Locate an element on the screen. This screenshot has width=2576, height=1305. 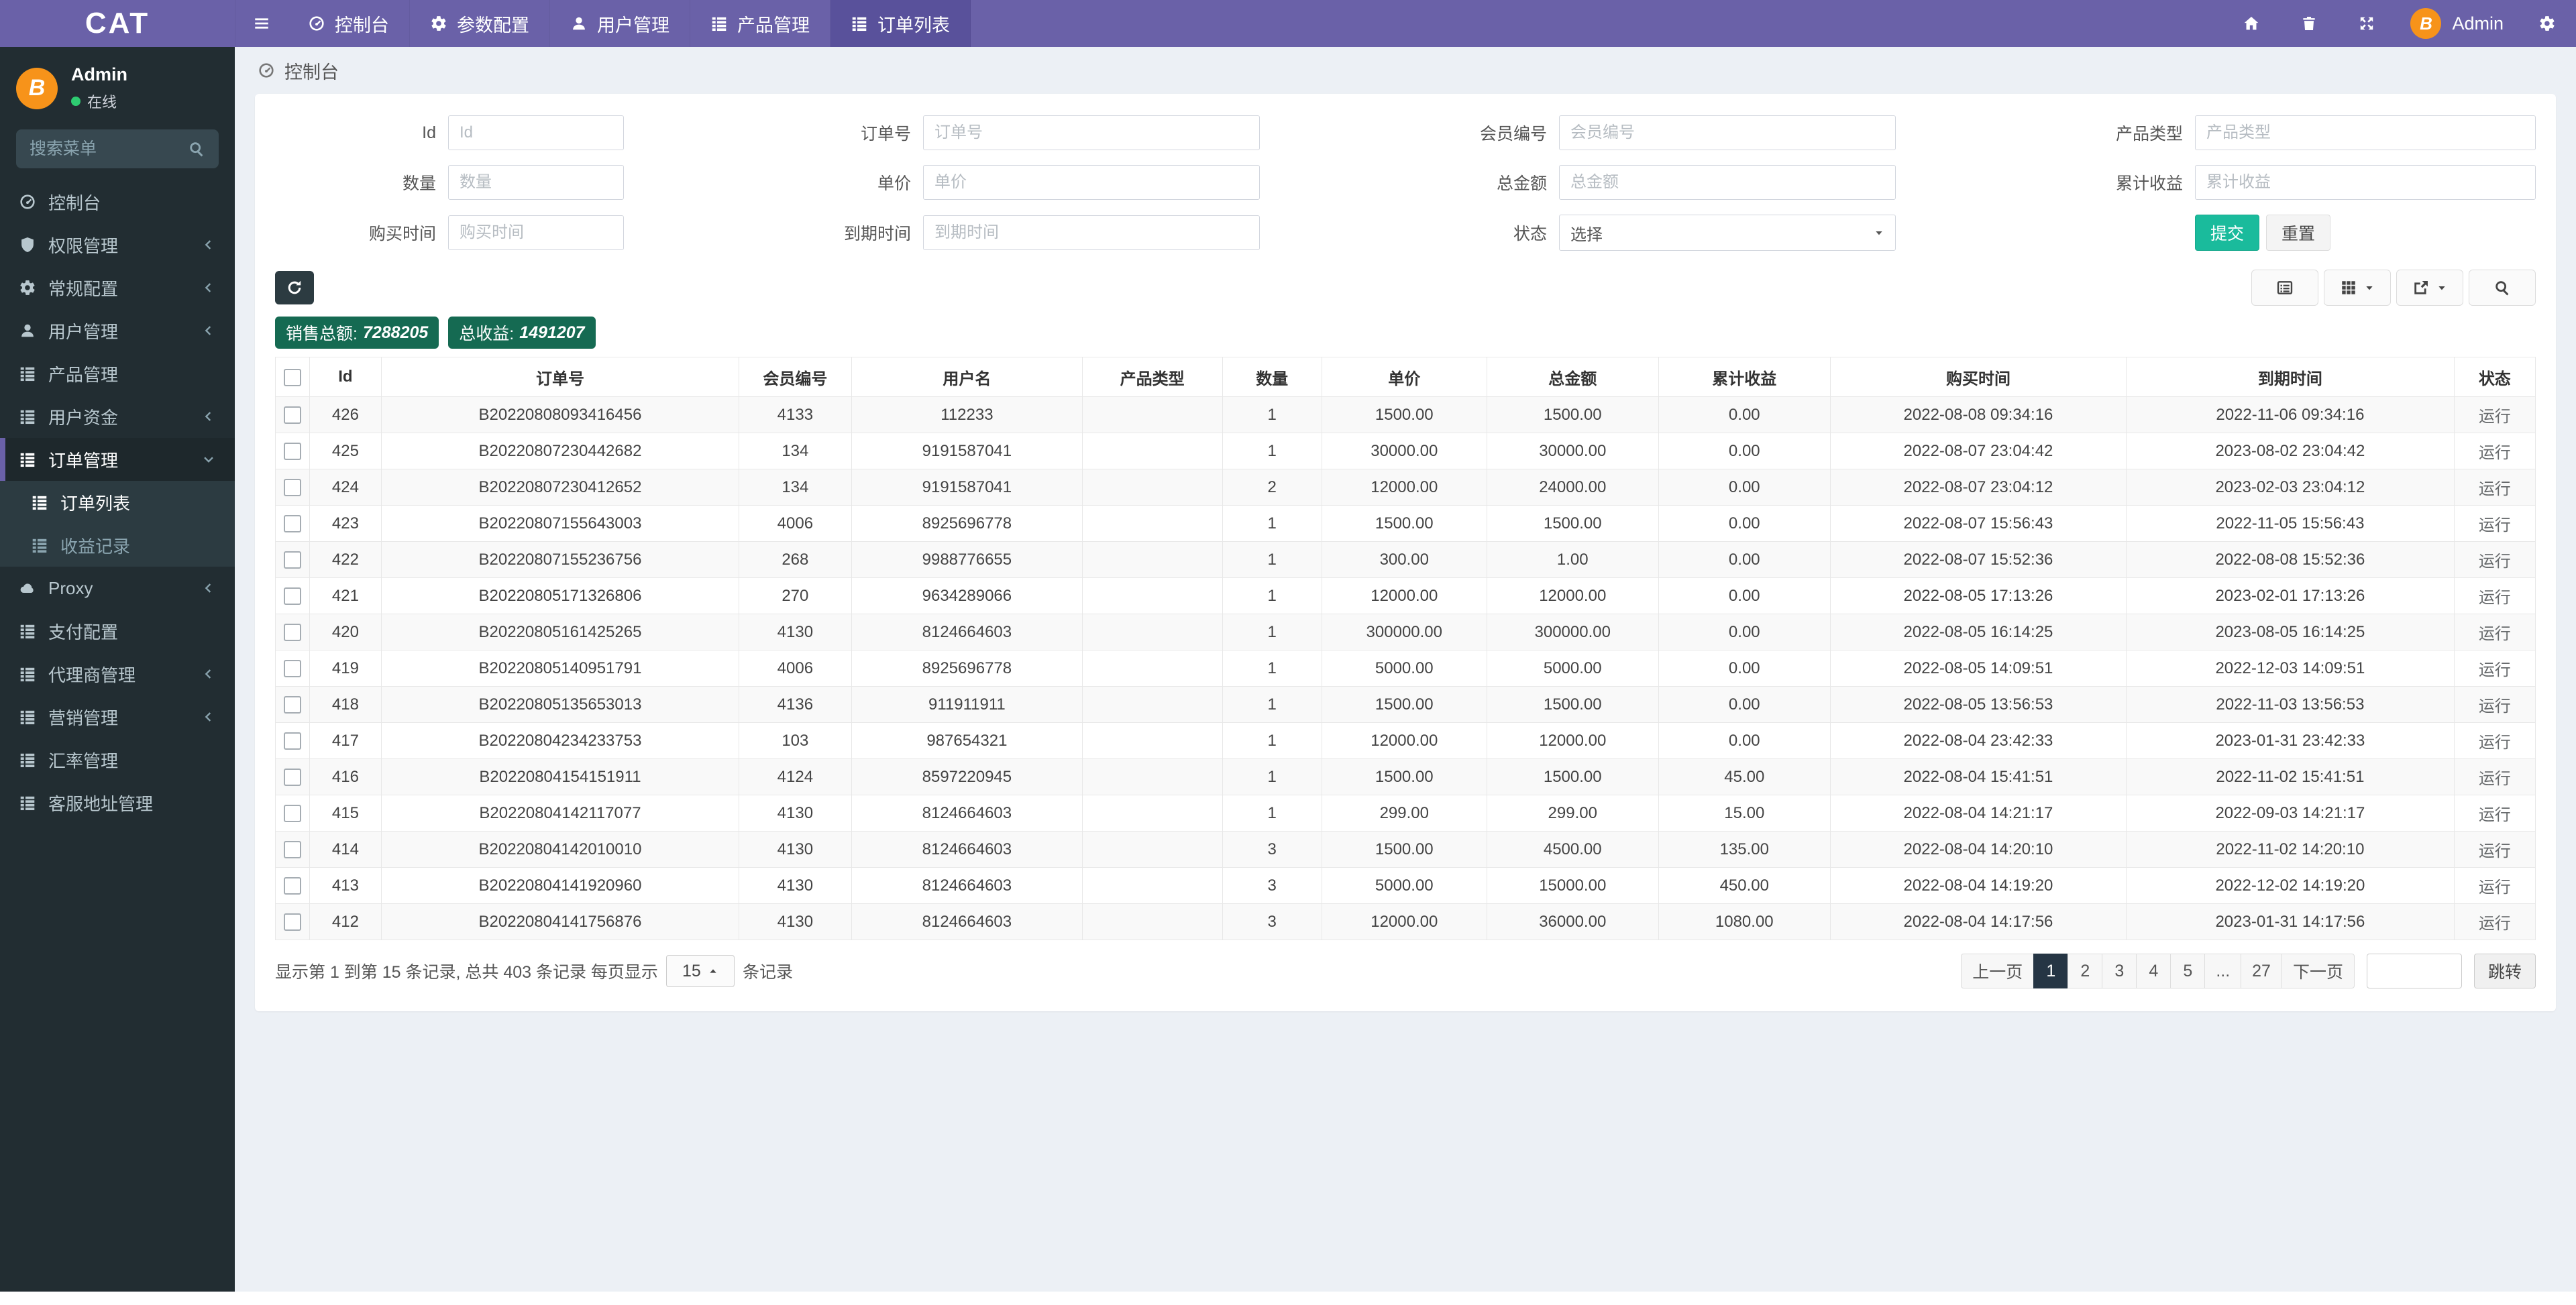
refresh-icon is located at coordinates (294, 287).